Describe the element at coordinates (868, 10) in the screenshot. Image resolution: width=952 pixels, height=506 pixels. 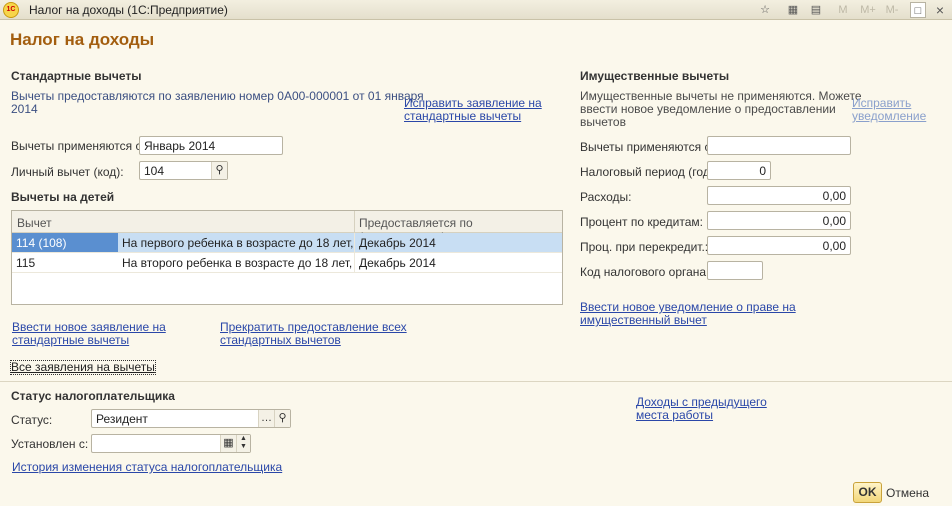
I see `memory-plus-button: M+` at that location.